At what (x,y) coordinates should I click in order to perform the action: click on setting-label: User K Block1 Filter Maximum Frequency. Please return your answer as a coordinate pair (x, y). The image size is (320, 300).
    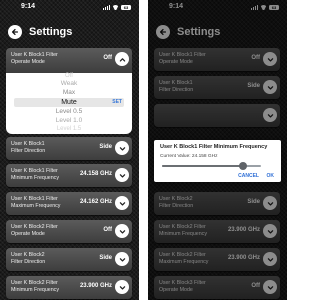
    Looking at the image, I should click on (35, 202).